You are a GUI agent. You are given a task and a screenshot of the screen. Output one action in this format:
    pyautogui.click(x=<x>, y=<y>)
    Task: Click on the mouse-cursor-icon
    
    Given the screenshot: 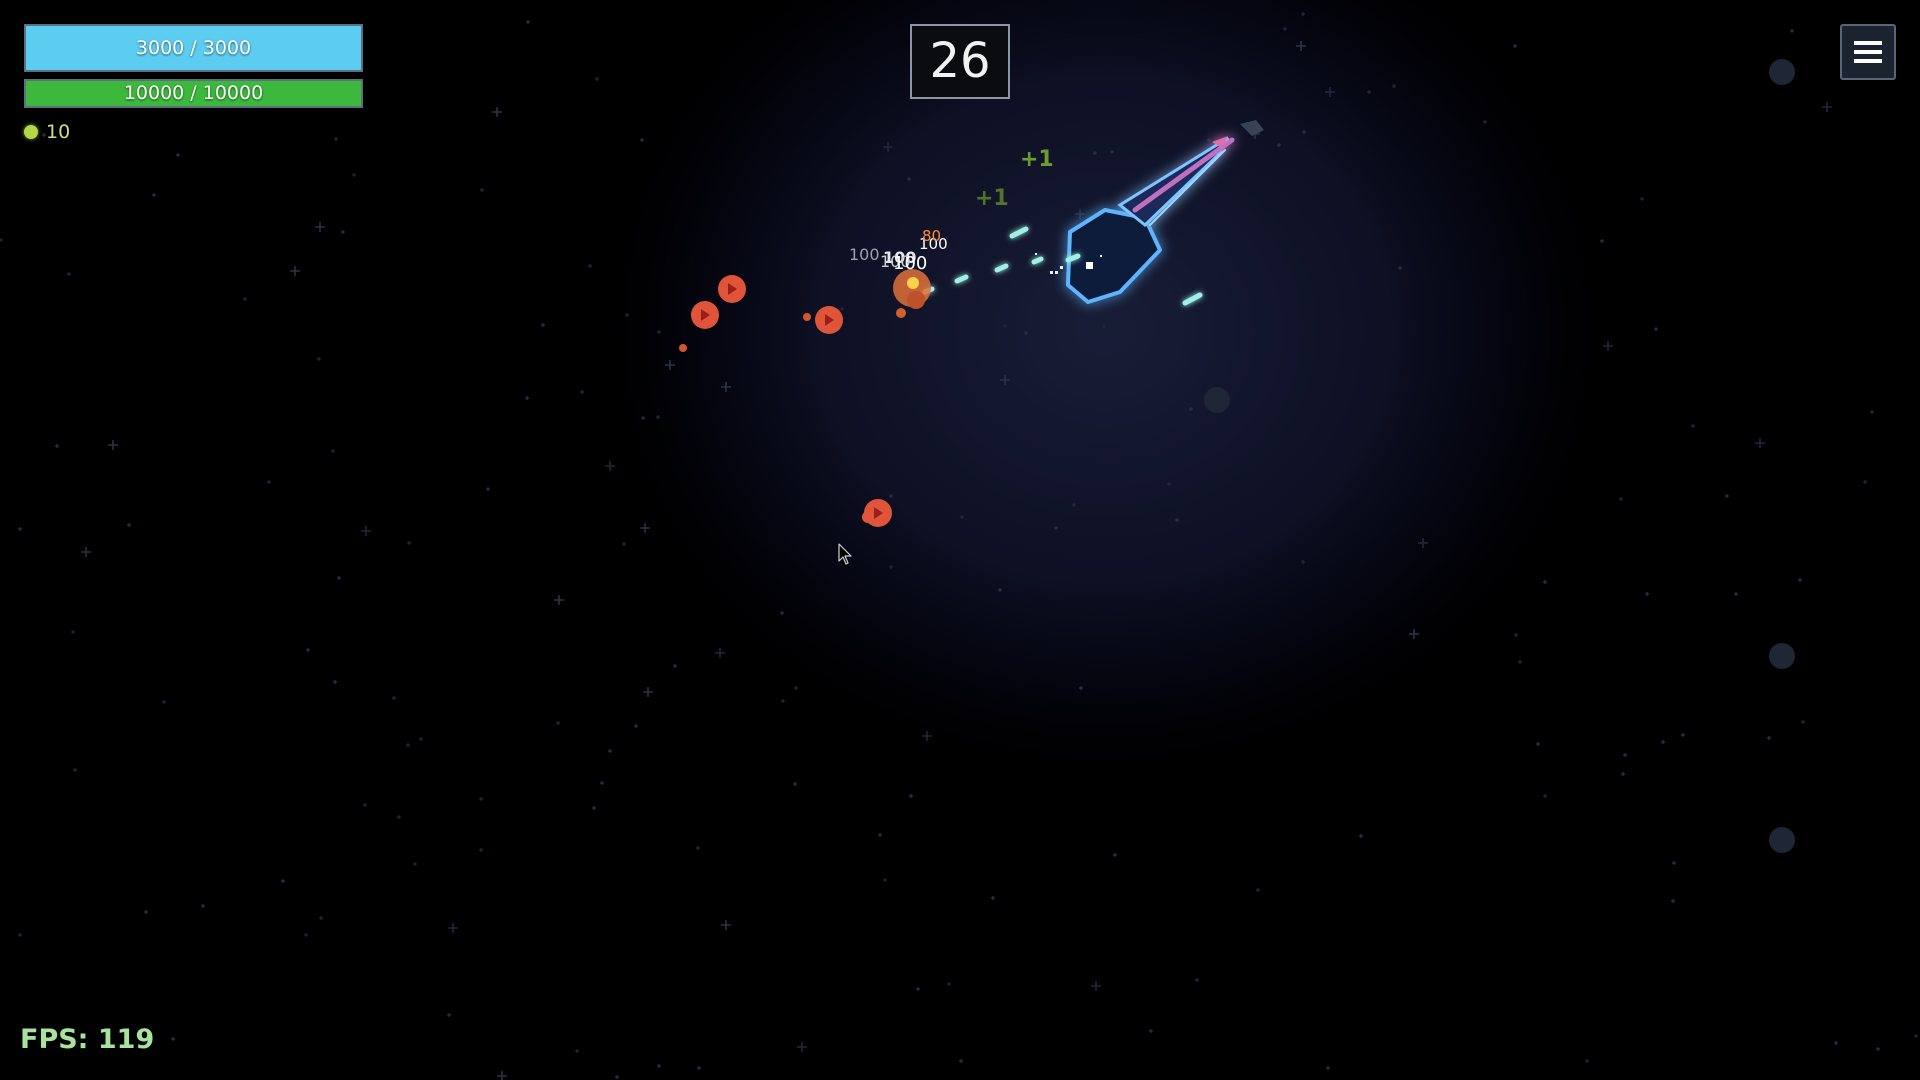 What is the action you would take?
    pyautogui.click(x=845, y=554)
    